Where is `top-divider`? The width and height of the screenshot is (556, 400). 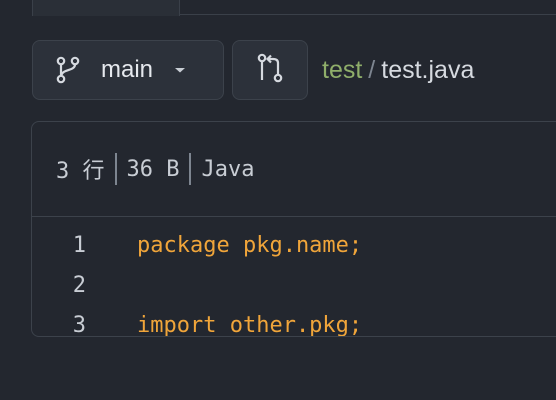 top-divider is located at coordinates (368, 14).